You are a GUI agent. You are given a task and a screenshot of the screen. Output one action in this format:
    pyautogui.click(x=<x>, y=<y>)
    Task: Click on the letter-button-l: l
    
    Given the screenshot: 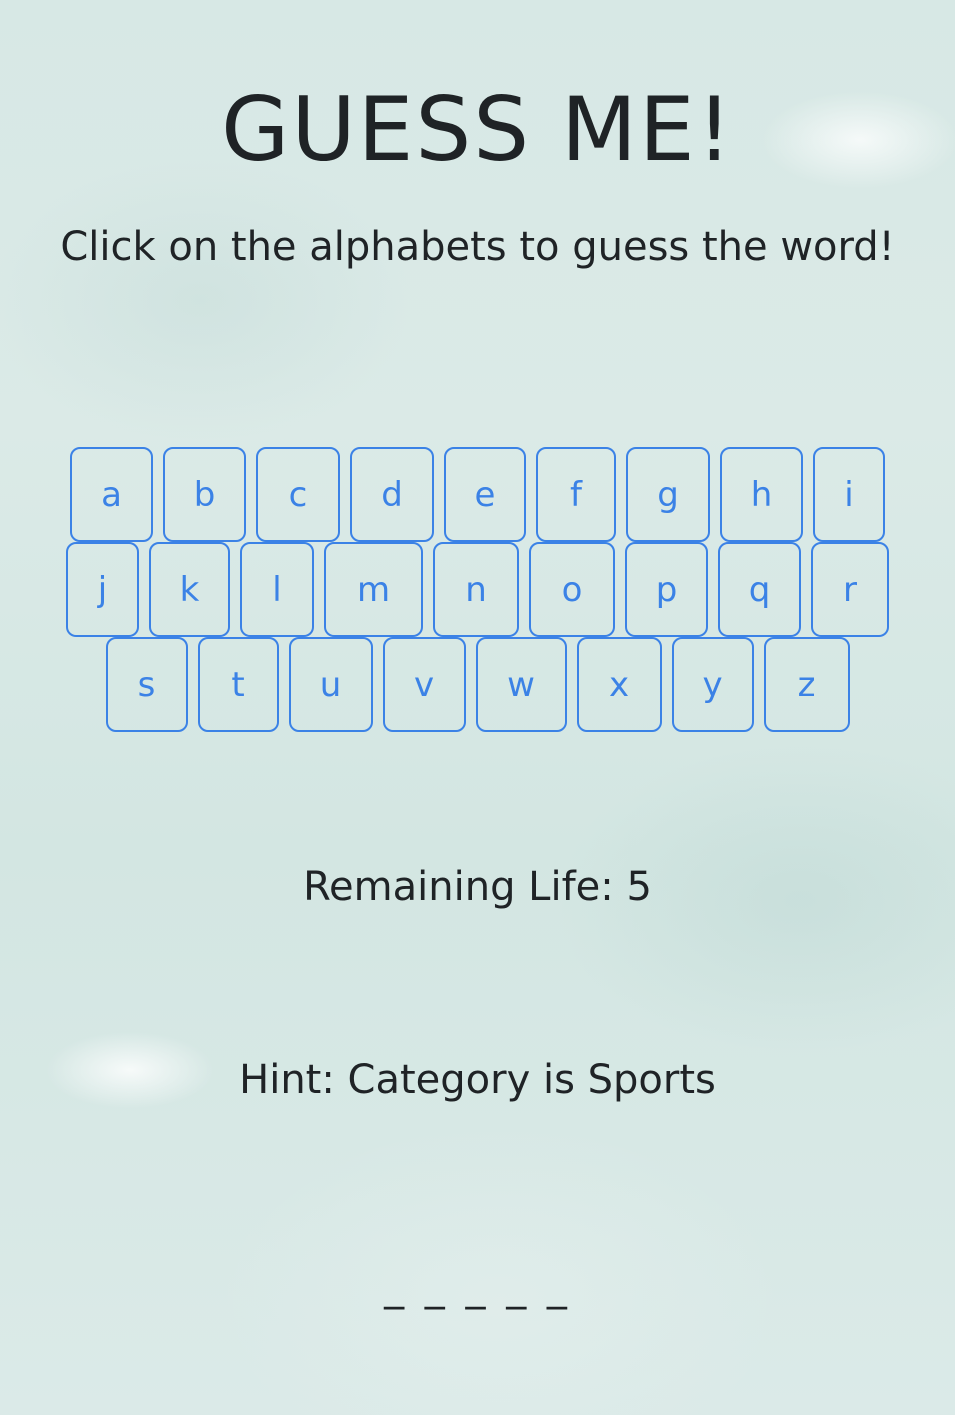 What is the action you would take?
    pyautogui.click(x=277, y=589)
    